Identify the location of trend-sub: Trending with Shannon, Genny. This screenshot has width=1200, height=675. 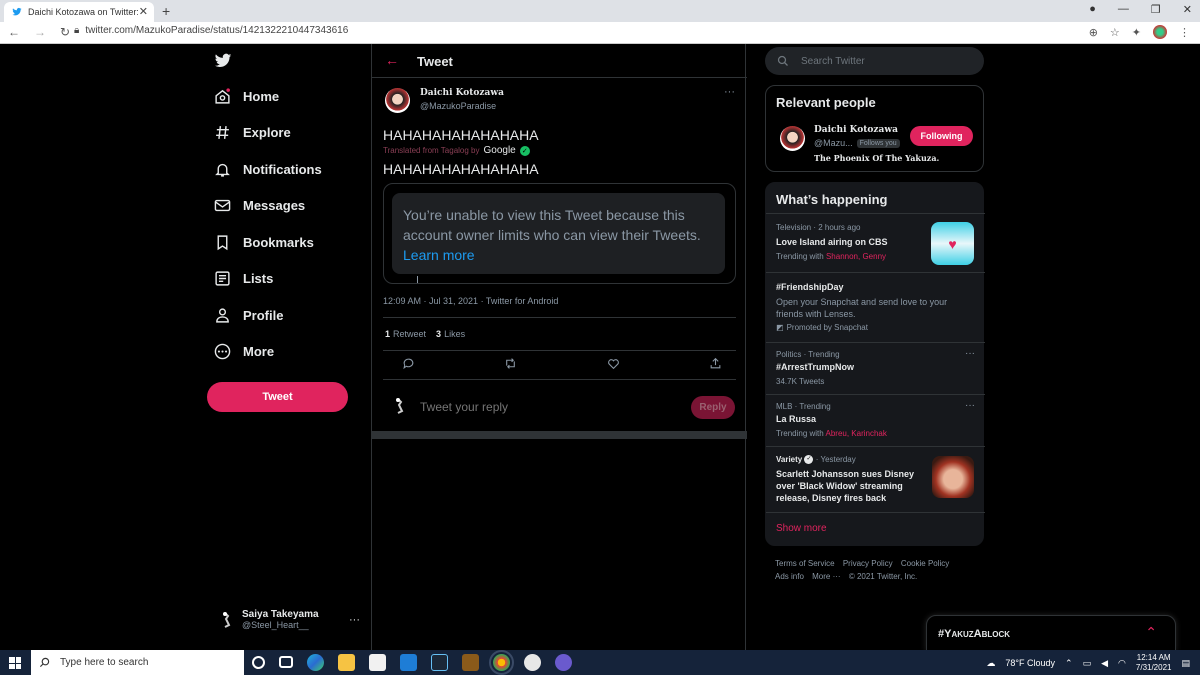
(831, 256).